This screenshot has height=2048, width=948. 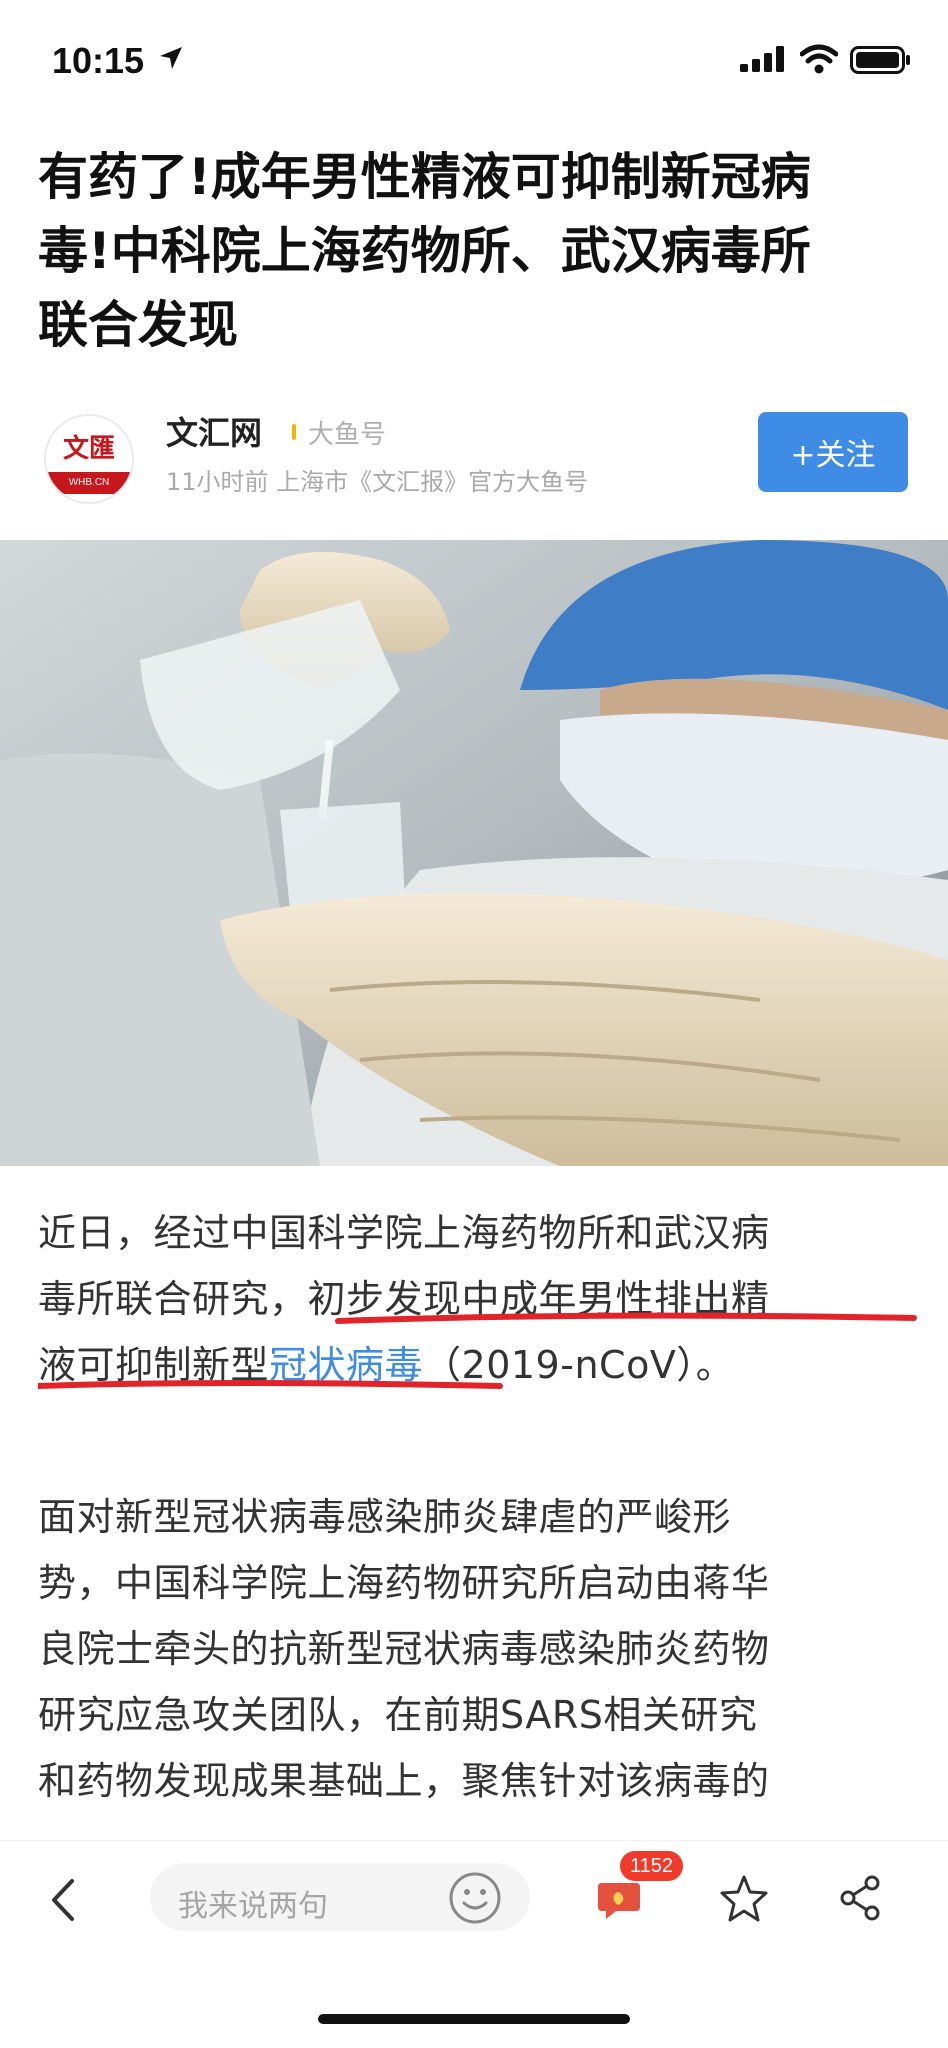 I want to click on text-segment: 液可抑制新型, so click(x=154, y=1365).